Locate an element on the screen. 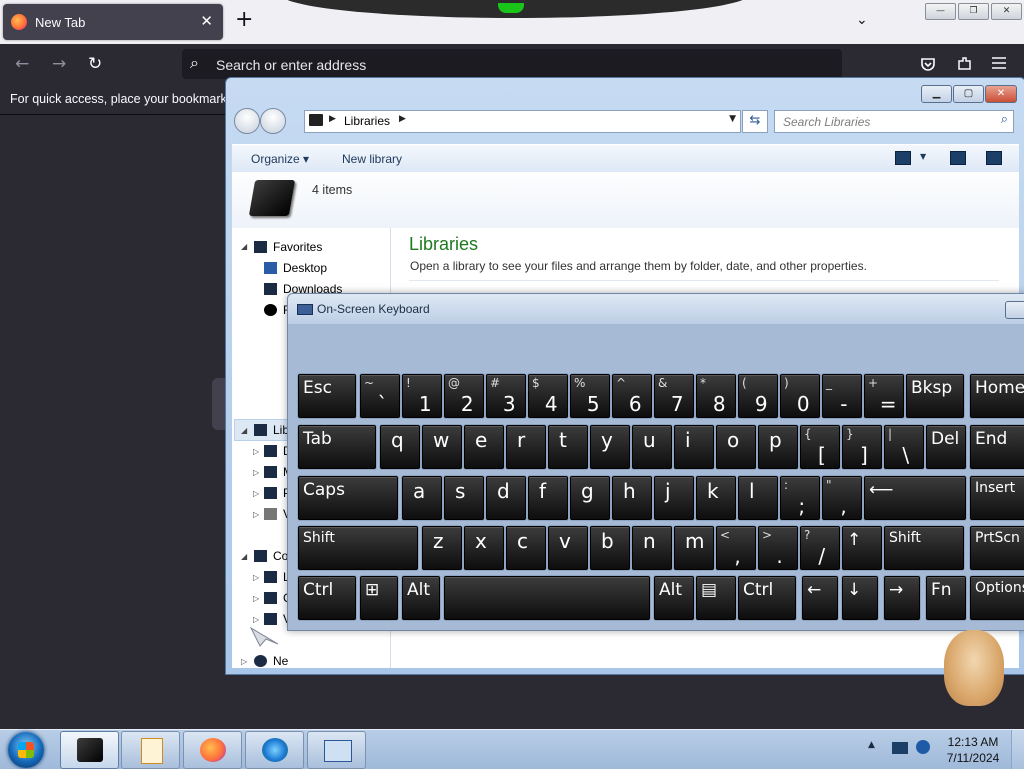  taskbar-libraries-explorer is located at coordinates (89, 750).